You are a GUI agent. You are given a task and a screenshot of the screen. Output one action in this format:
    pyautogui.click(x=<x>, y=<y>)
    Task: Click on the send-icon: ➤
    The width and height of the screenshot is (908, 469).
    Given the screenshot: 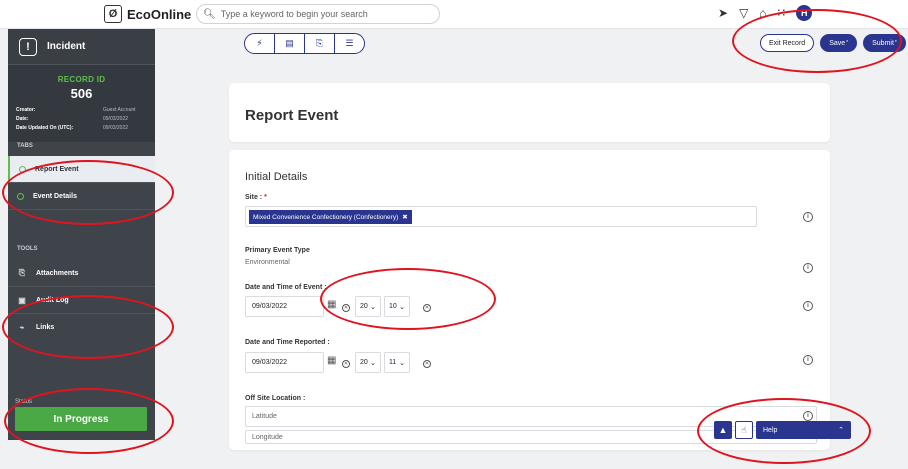 What is the action you would take?
    pyautogui.click(x=723, y=13)
    